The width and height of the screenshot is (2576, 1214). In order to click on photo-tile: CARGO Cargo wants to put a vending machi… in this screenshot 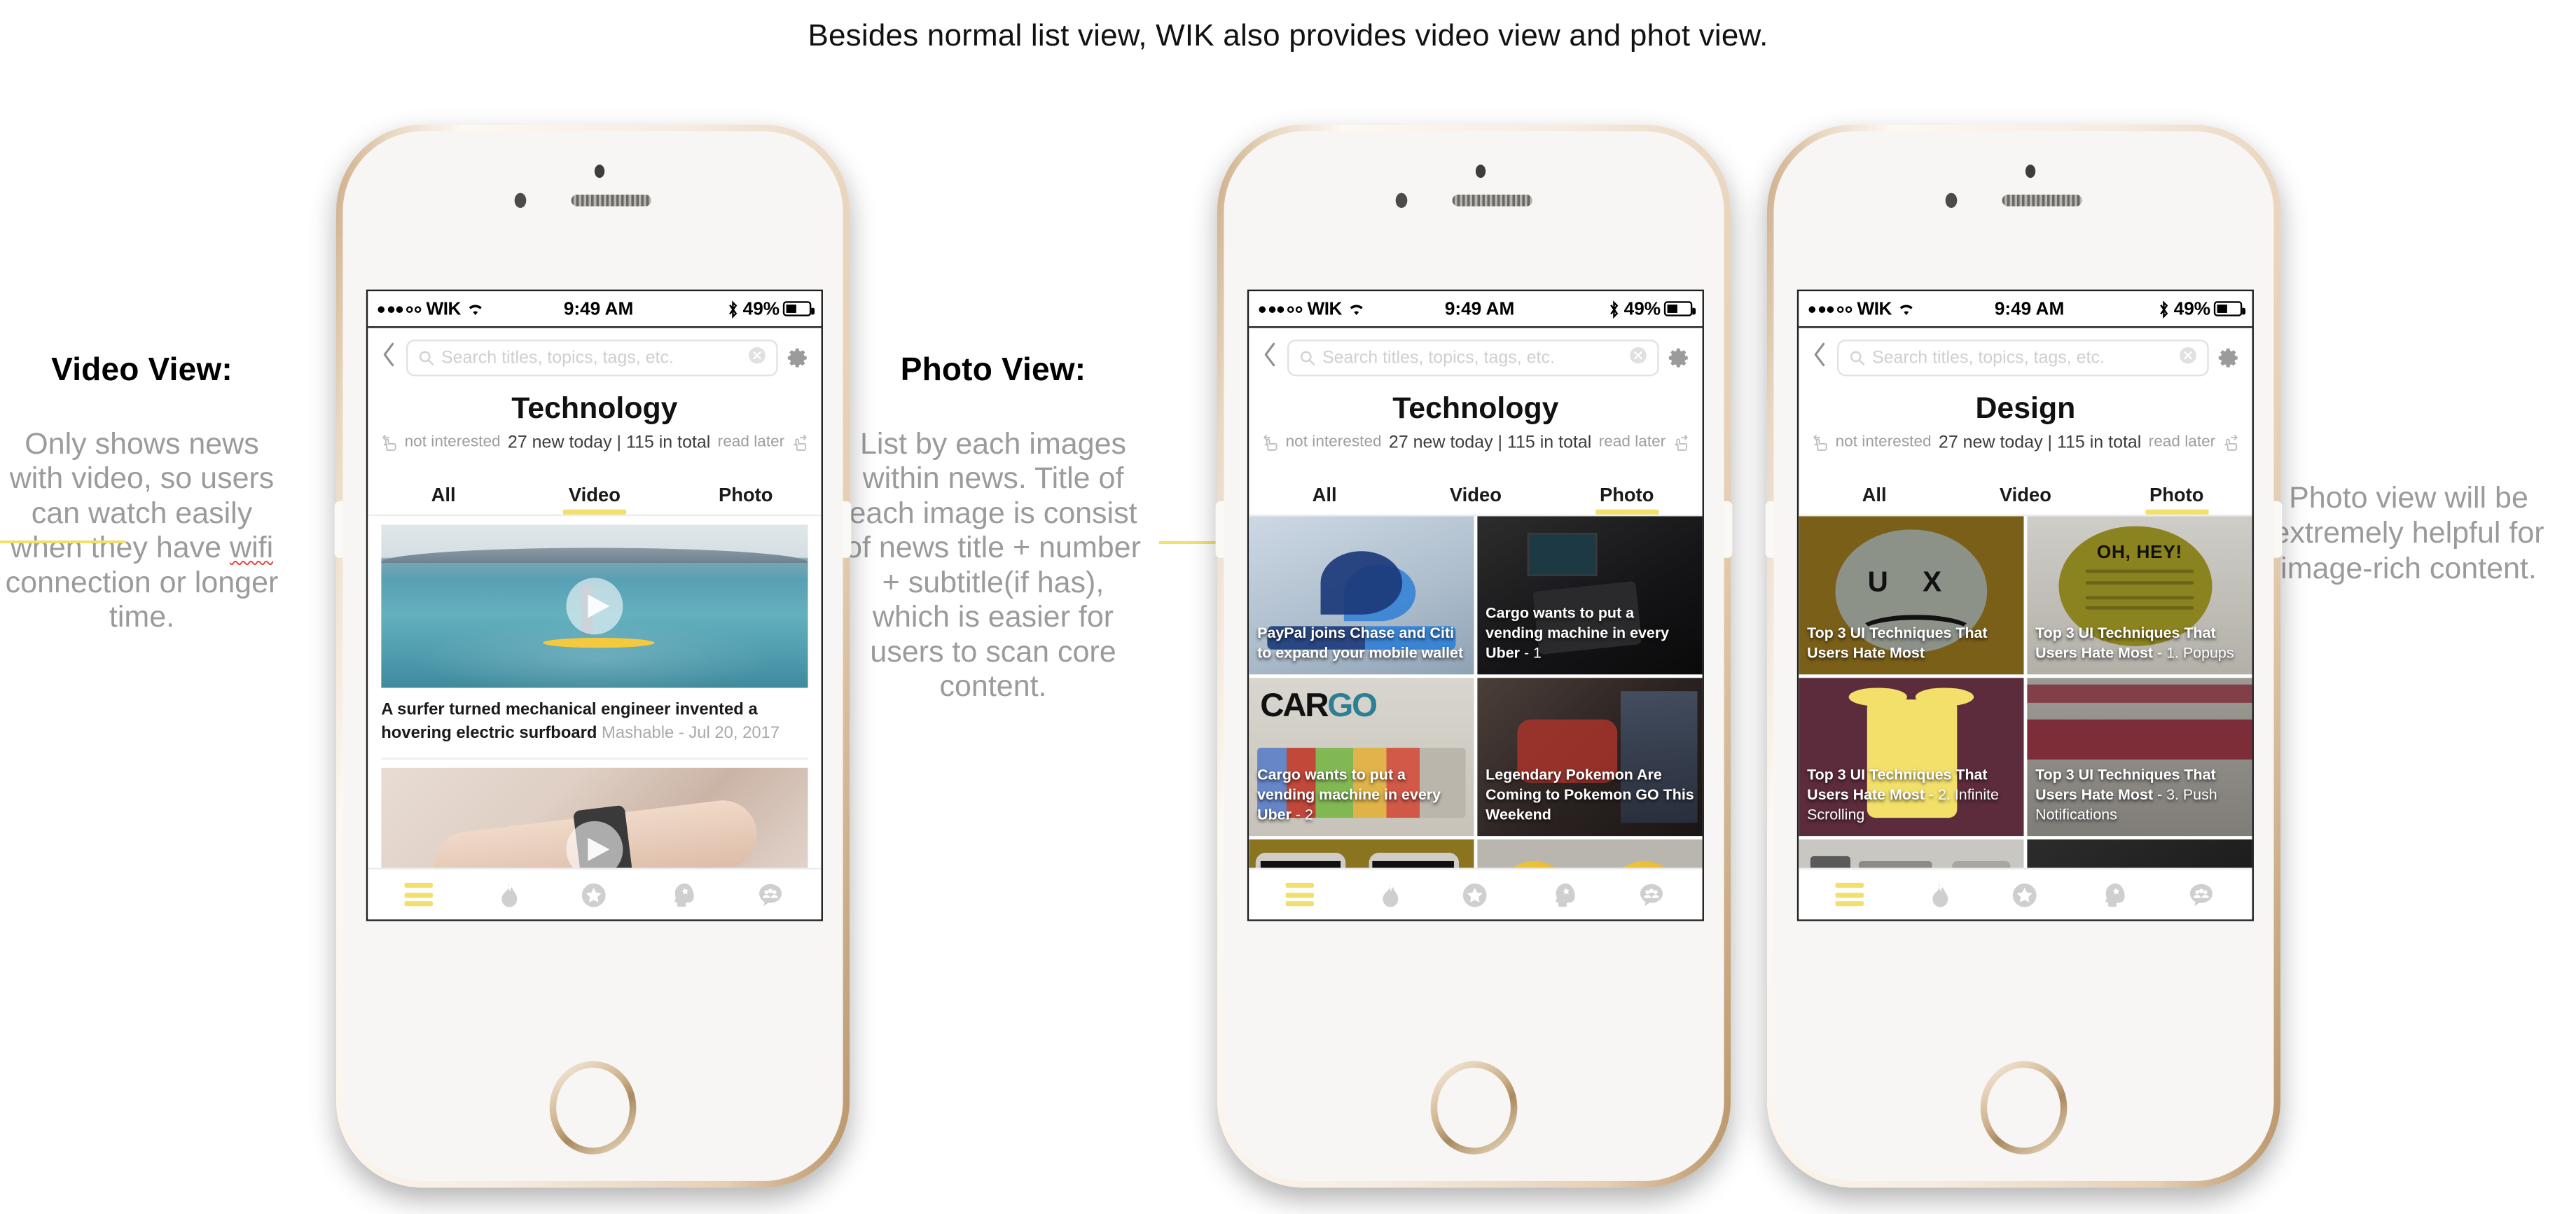, I will do `click(1361, 757)`.